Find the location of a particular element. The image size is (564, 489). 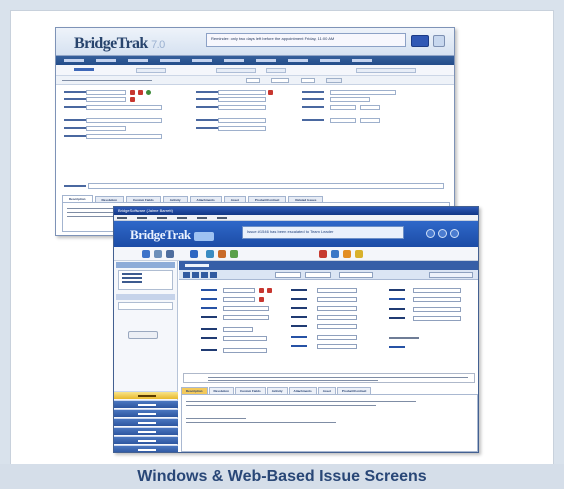

phone-field is located at coordinates (106, 128).